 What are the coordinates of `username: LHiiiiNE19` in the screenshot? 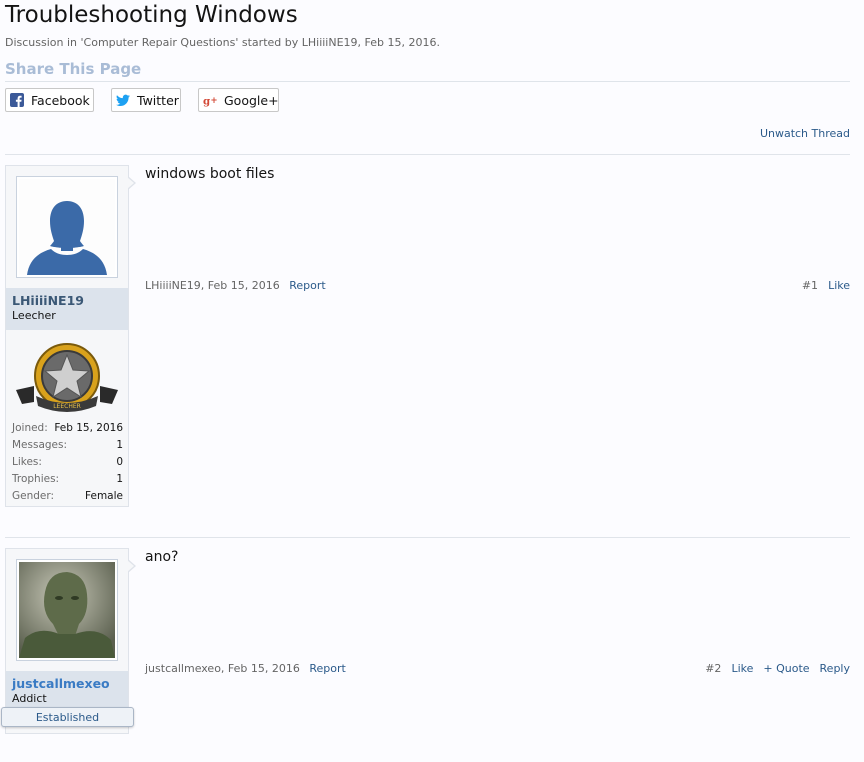 It's located at (67, 300).